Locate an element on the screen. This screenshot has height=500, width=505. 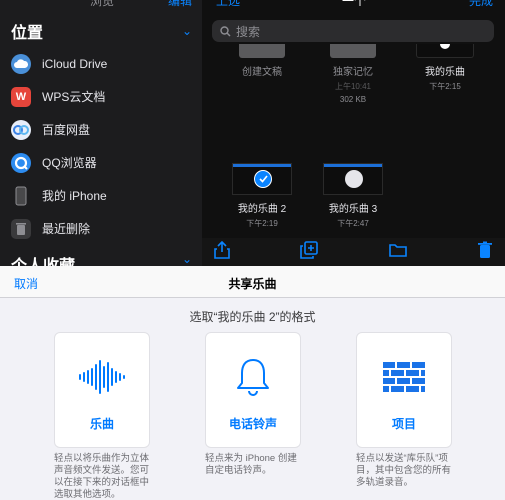
bottom-toolbar is located at coordinates (353, 252).